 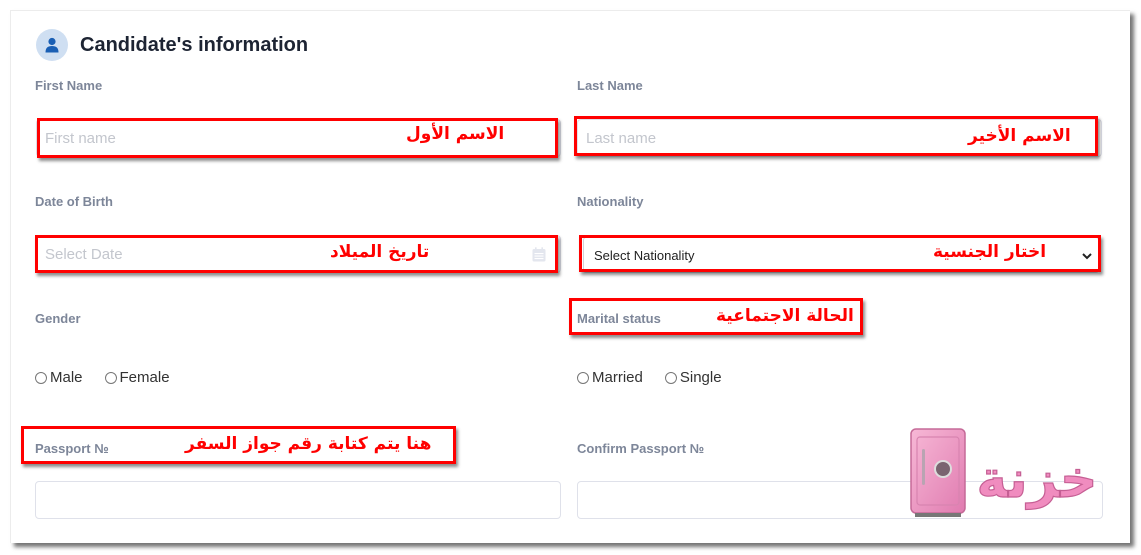 I want to click on section-title: Candidate's information, so click(x=194, y=44).